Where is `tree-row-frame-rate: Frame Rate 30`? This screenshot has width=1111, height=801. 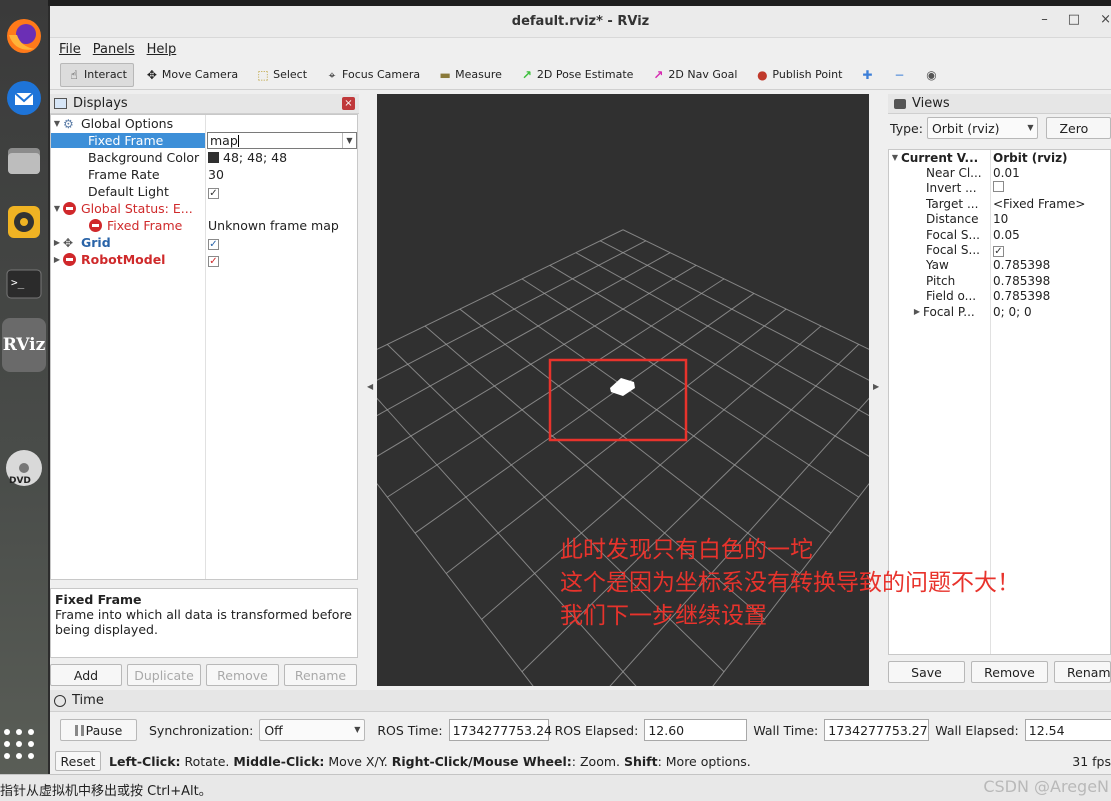
tree-row-frame-rate: Frame Rate 30 is located at coordinates (204, 174).